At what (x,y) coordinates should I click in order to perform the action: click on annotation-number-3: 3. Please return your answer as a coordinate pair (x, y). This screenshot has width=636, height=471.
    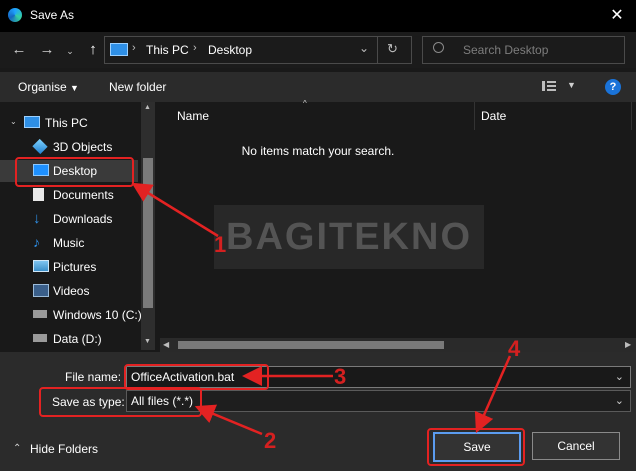
    Looking at the image, I should click on (340, 376).